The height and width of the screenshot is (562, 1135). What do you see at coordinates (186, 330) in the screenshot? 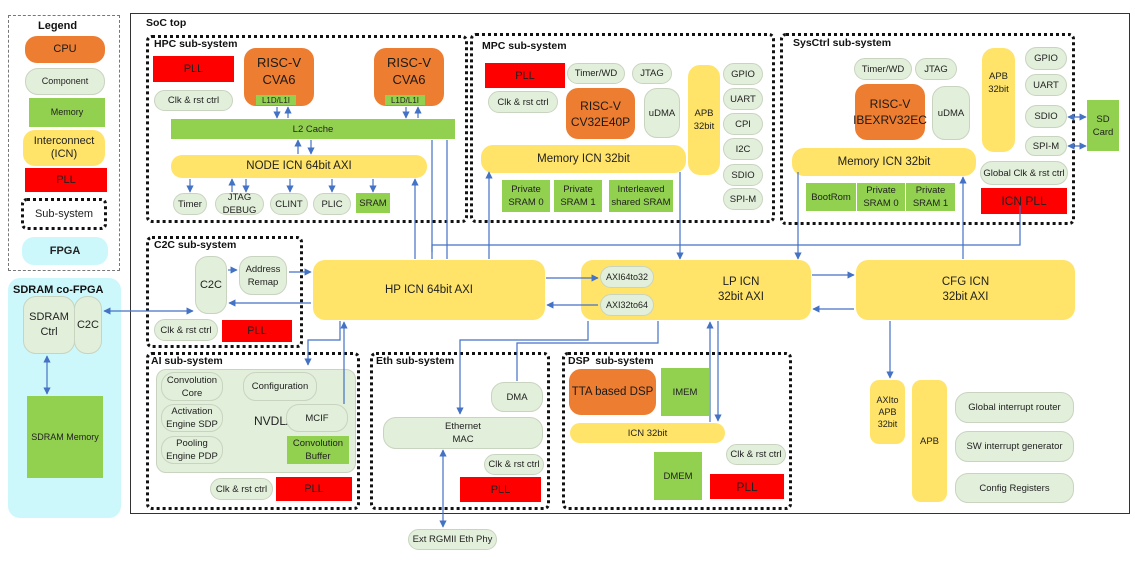
I see `c2c-clk-rst: Clk & rst ctrl` at bounding box center [186, 330].